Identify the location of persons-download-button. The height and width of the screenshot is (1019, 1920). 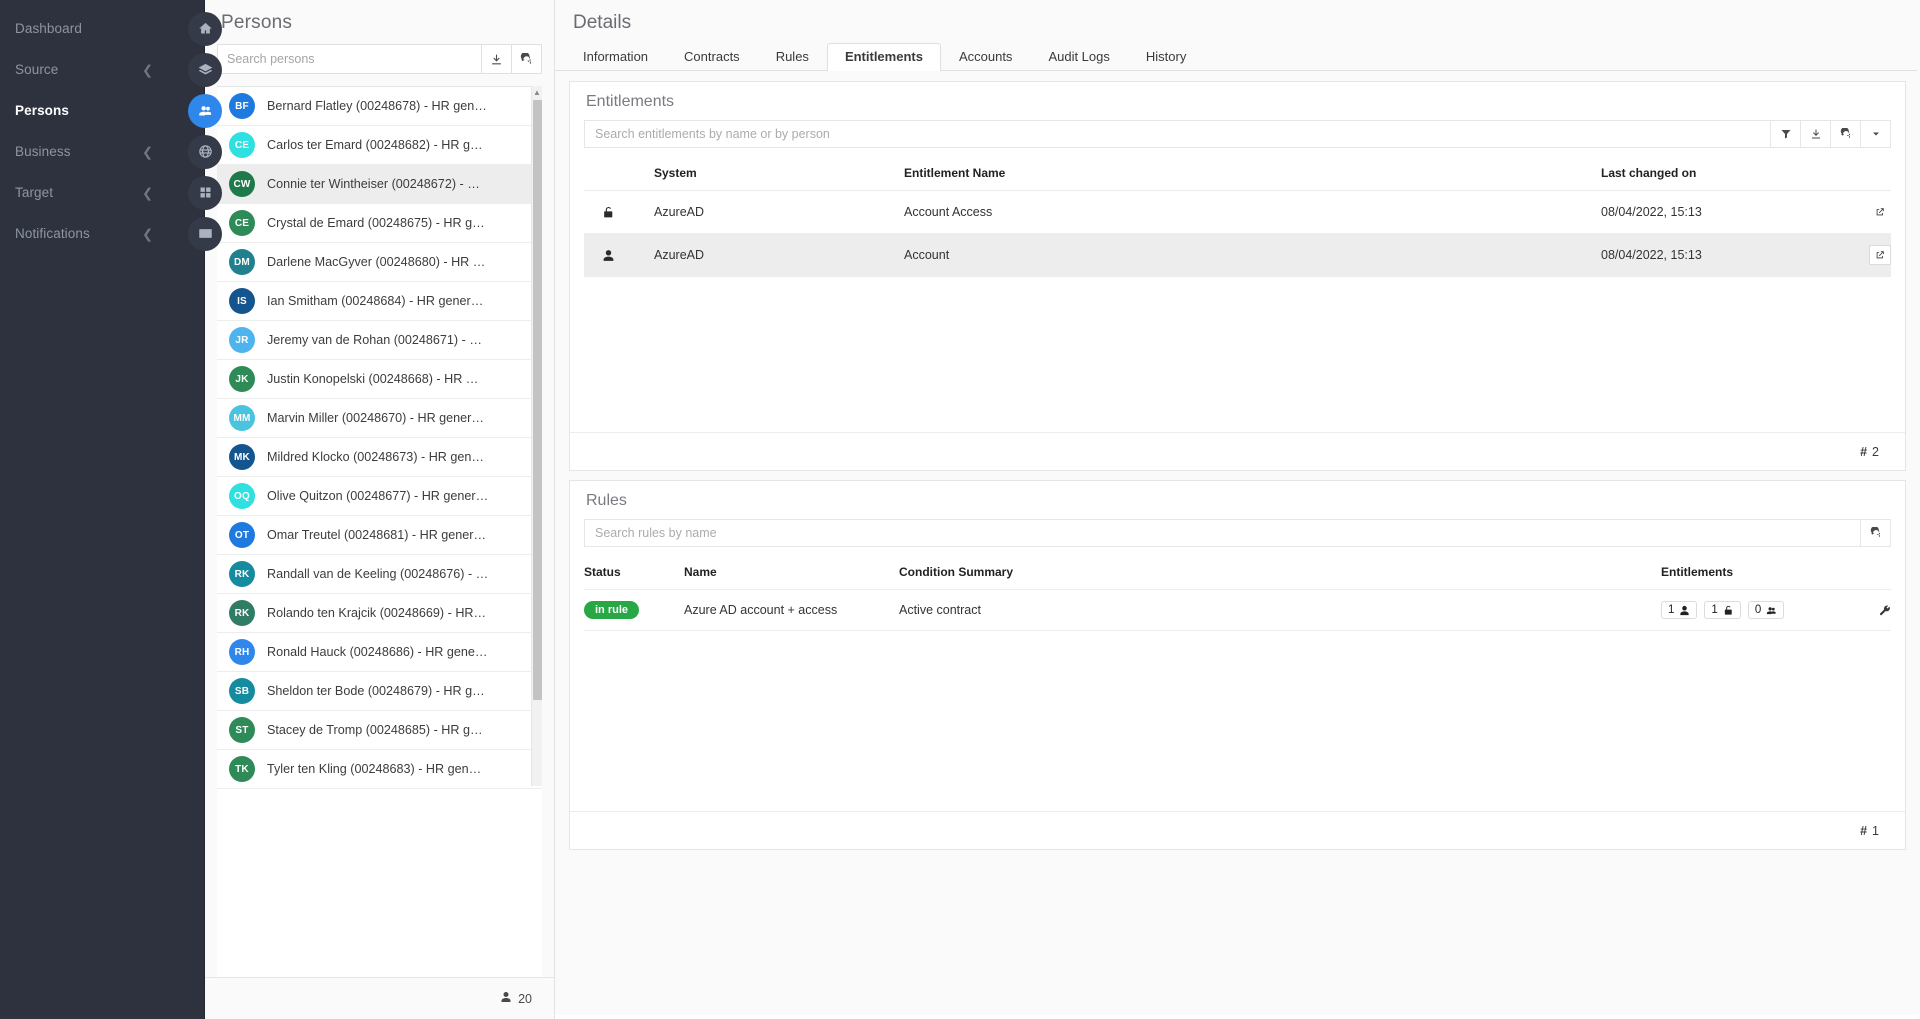
(497, 59).